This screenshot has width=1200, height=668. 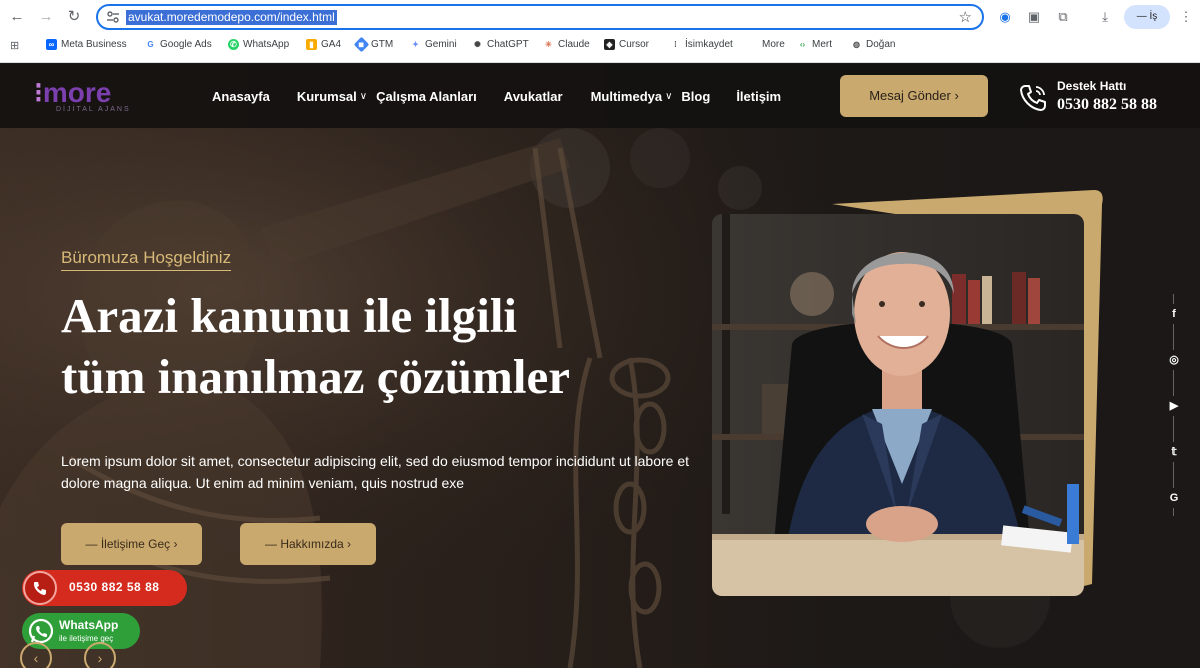 What do you see at coordinates (965, 17) in the screenshot?
I see `bookmark-star-icon: ☆` at bounding box center [965, 17].